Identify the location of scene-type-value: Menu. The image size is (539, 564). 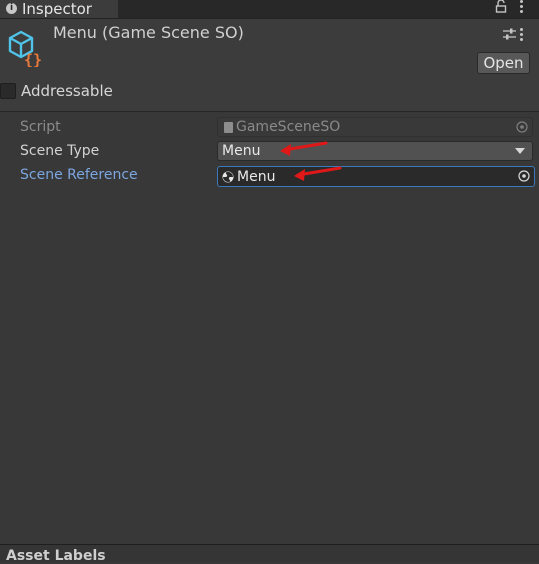
(241, 151).